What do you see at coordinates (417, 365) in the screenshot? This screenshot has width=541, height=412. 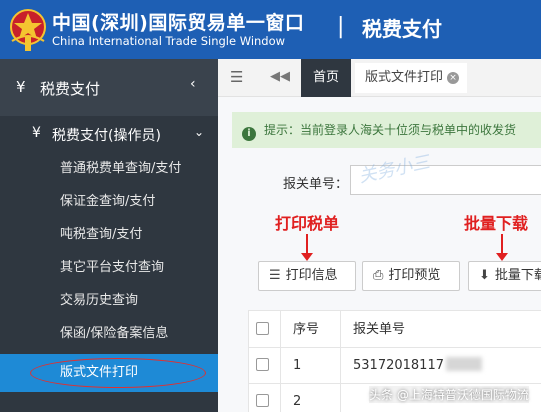 I see `row-number: 53172018117` at bounding box center [417, 365].